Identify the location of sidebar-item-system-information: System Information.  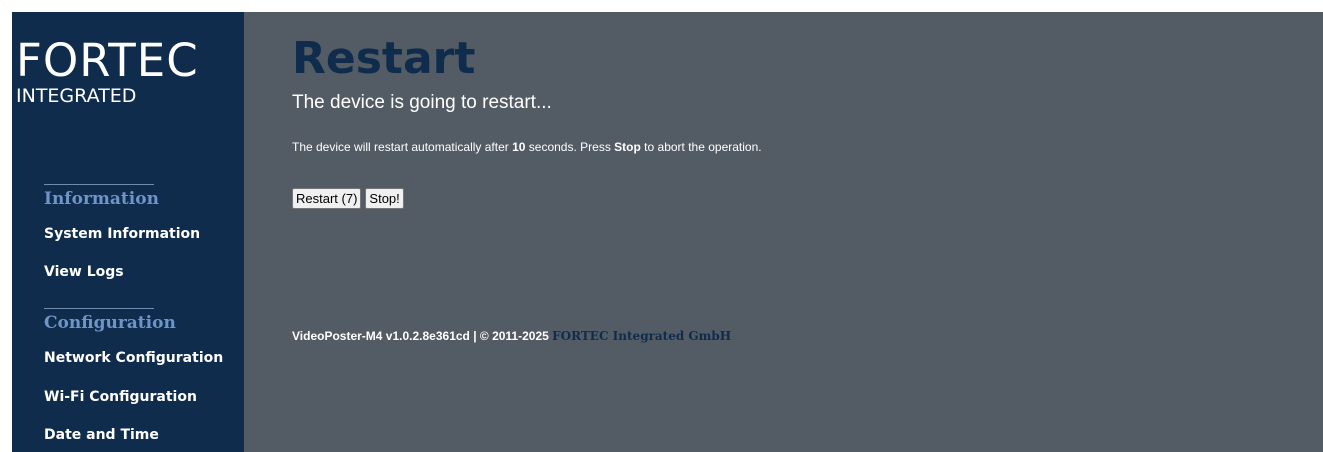
(122, 234).